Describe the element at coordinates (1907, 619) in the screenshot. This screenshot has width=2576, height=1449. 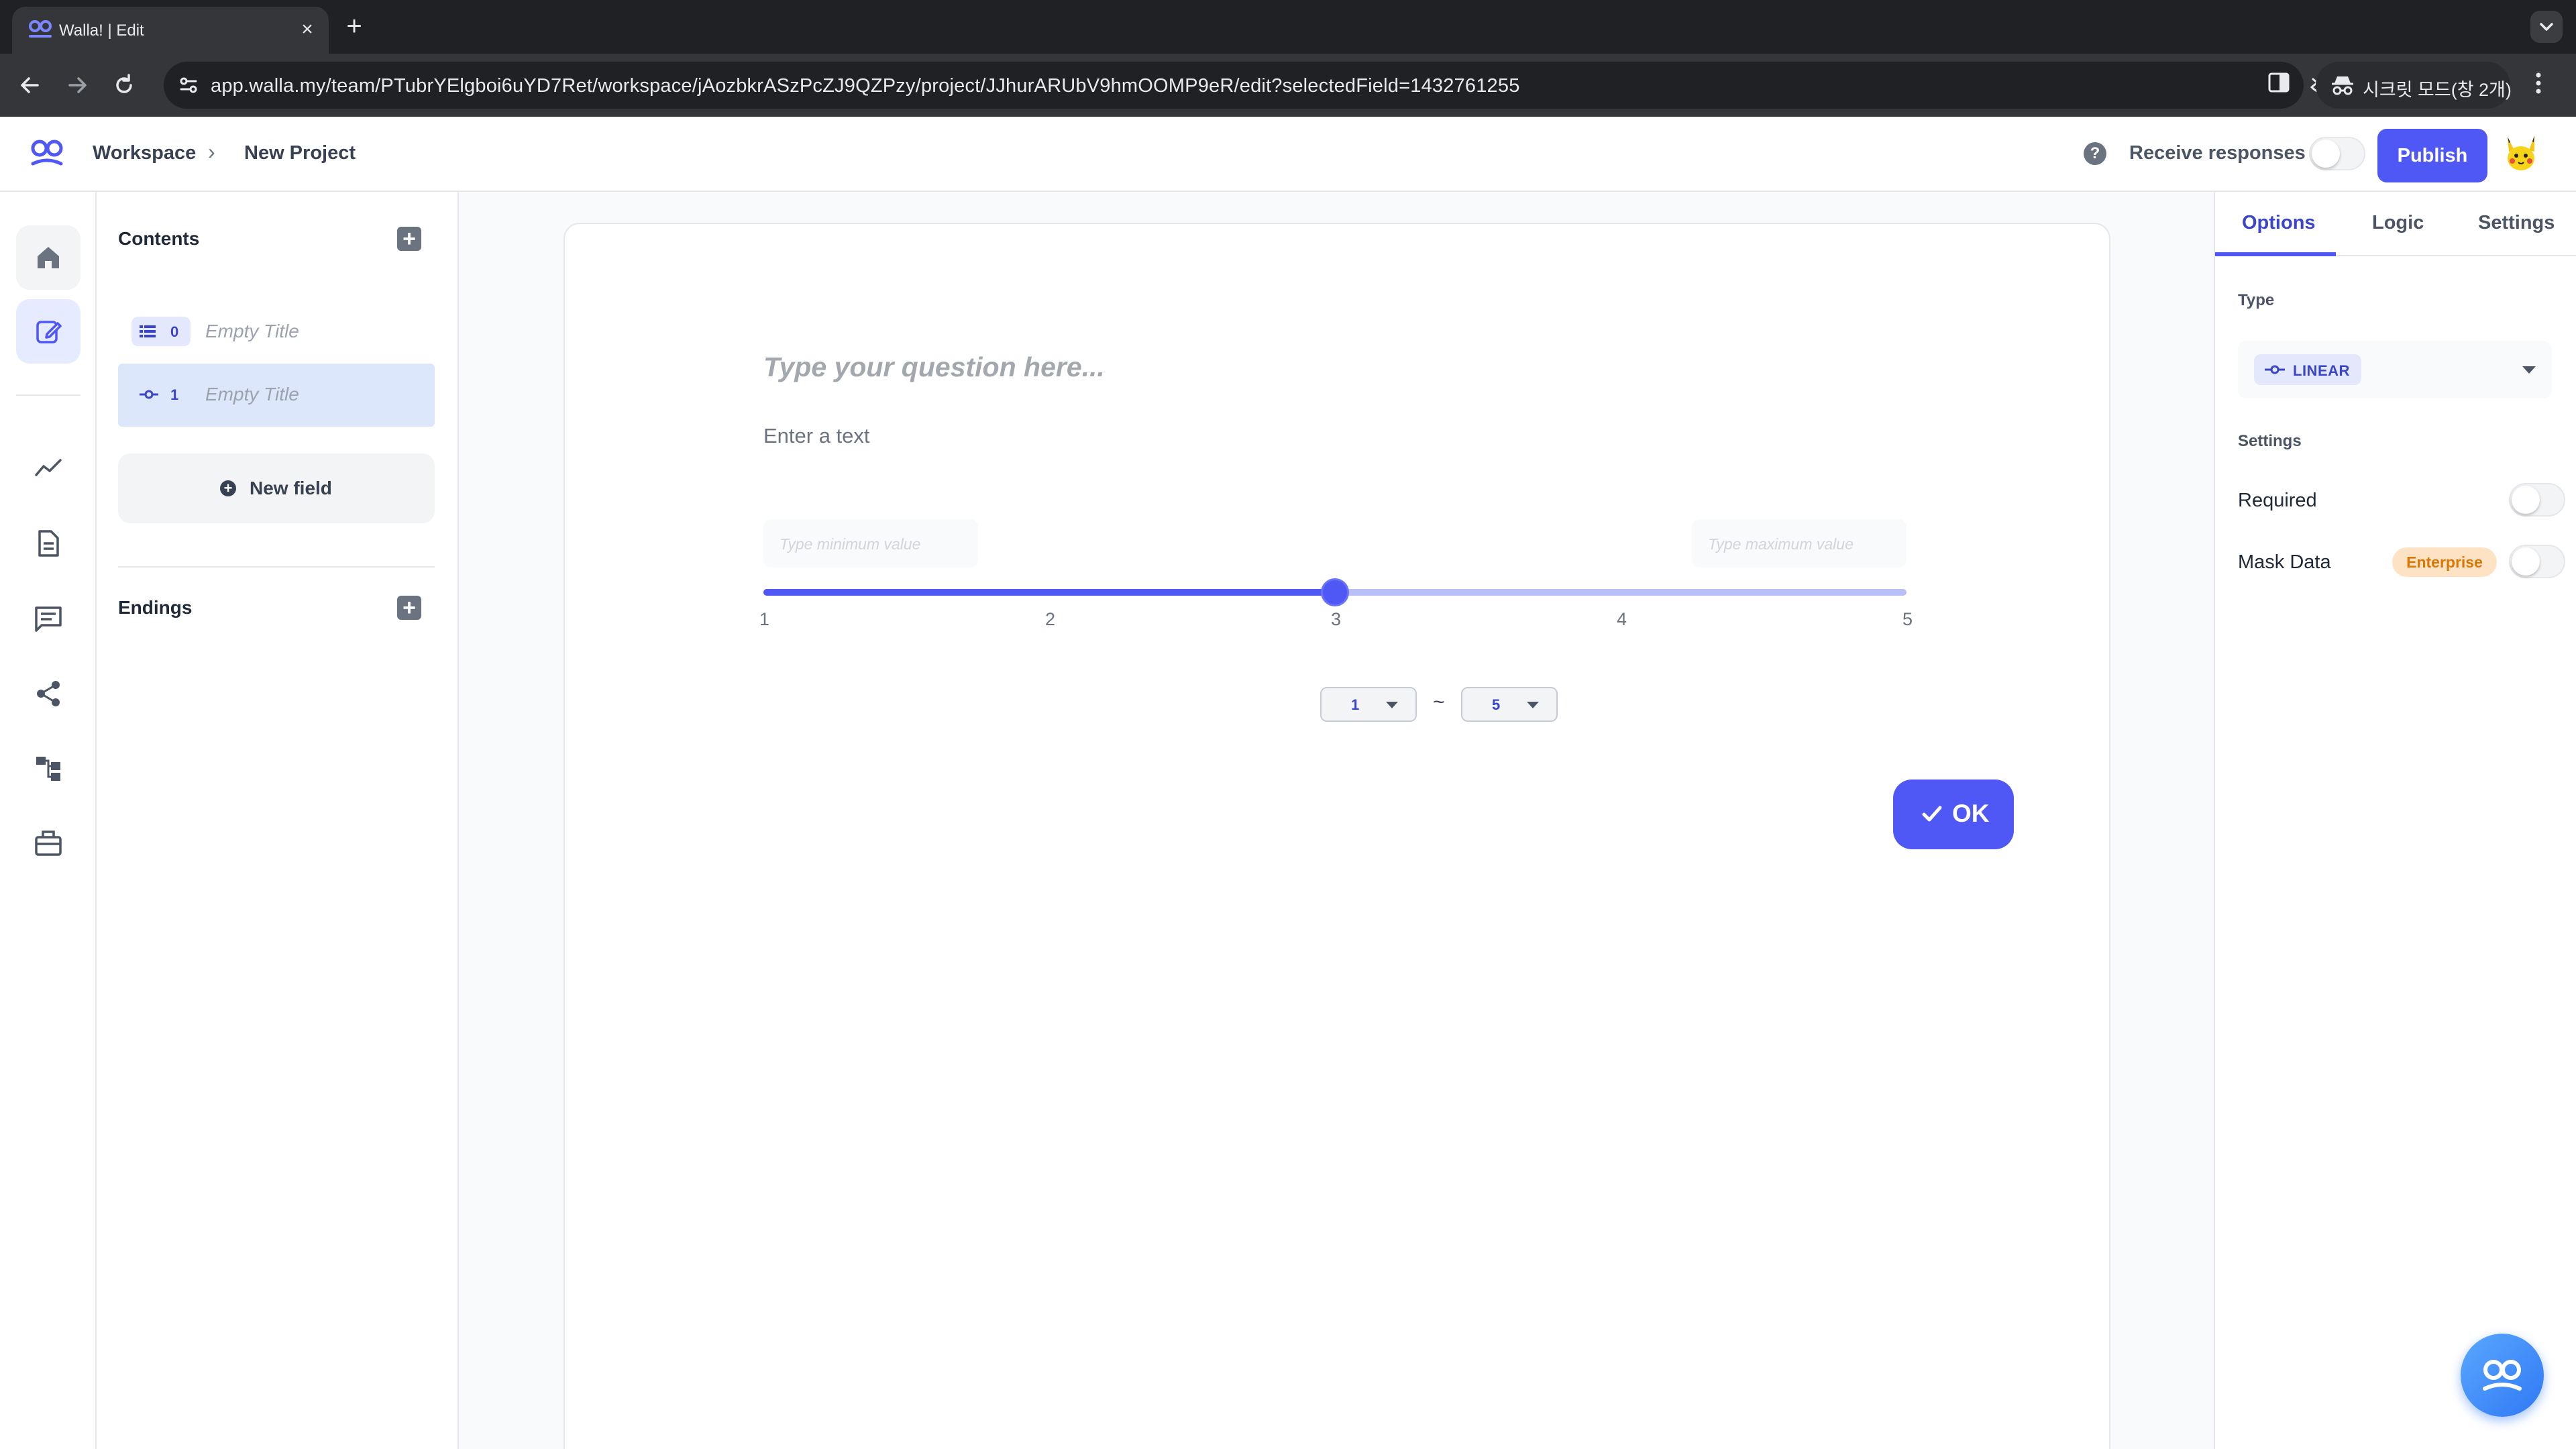
I see `scale-tick-label: 5` at that location.